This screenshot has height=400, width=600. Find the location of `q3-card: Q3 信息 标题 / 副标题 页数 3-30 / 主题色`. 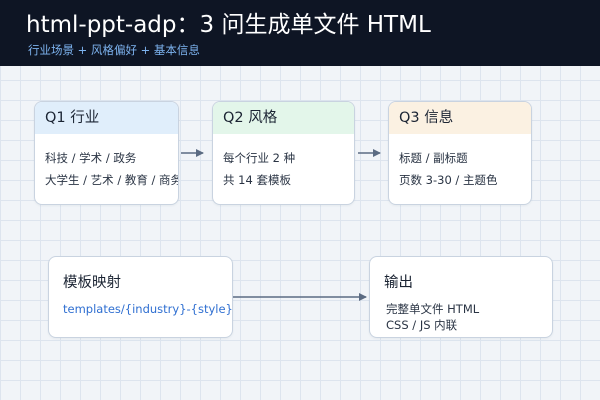

q3-card: Q3 信息 标题 / 副标题 页数 3-30 / 主题色 is located at coordinates (460, 153).